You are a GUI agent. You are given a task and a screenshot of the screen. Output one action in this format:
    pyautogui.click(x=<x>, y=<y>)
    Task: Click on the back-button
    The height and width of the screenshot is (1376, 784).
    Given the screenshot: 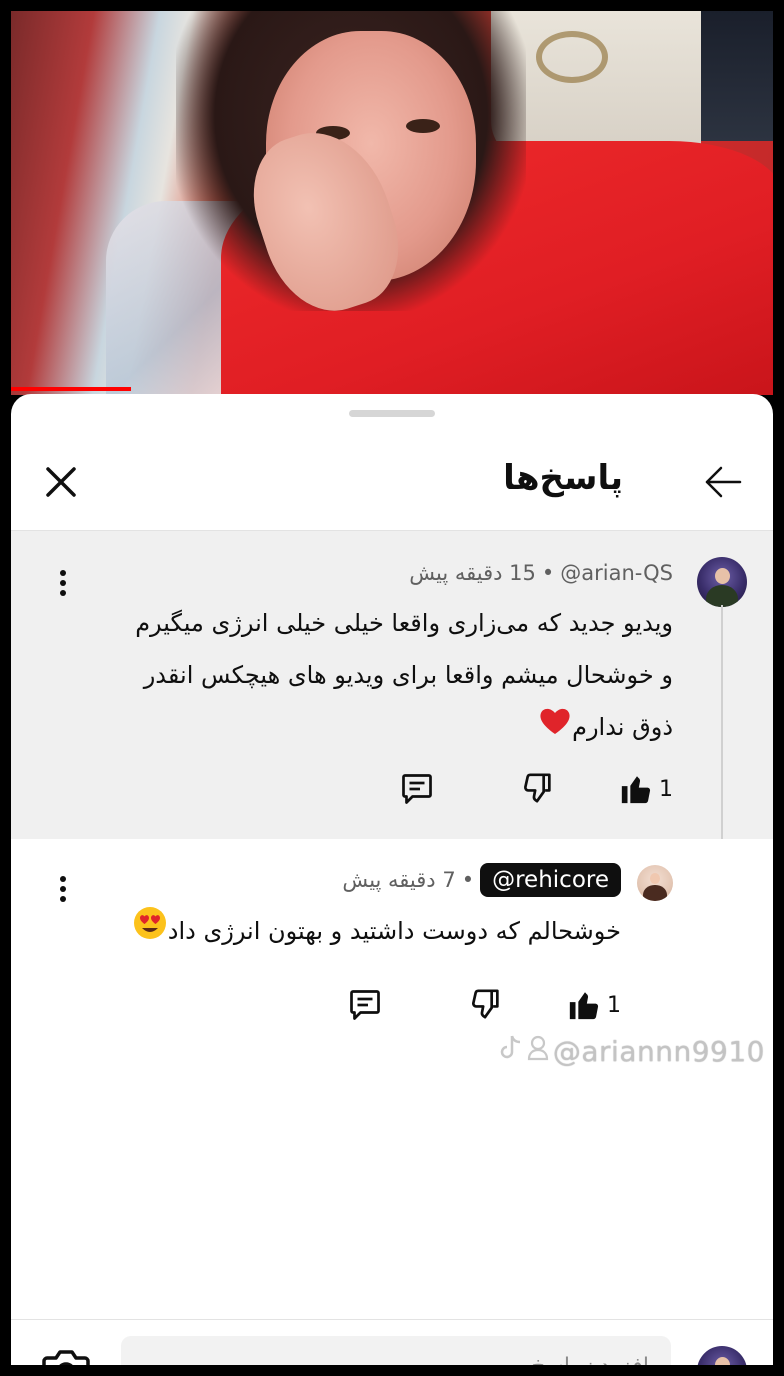 What is the action you would take?
    pyautogui.click(x=723, y=482)
    